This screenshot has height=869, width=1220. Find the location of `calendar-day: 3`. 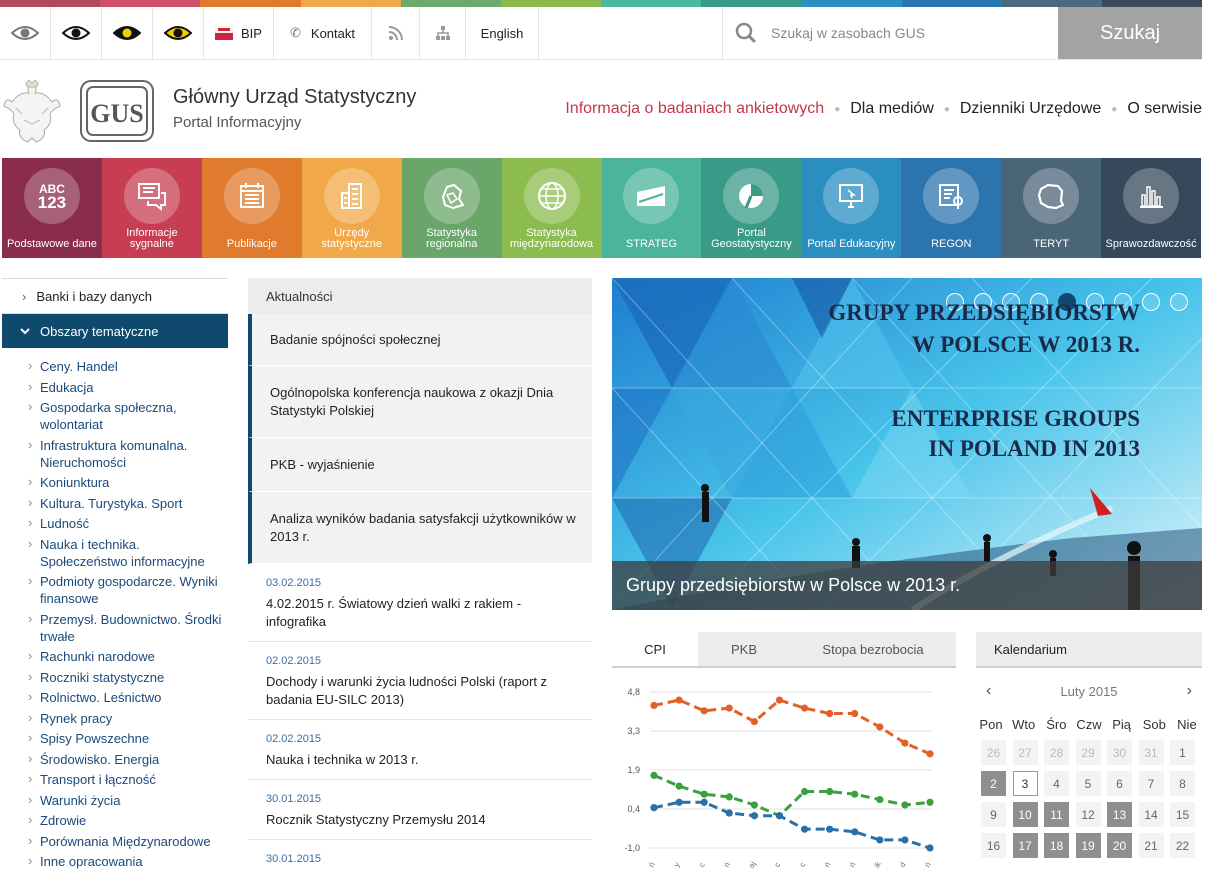

calendar-day: 3 is located at coordinates (1025, 783).